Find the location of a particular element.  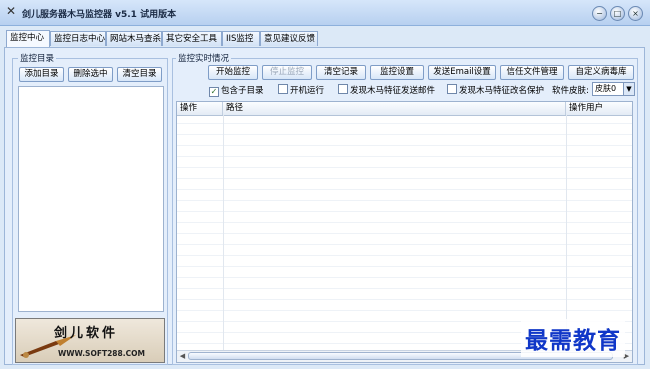

include-subdirectories-option: ✓ 包含子目录 is located at coordinates (236, 90).